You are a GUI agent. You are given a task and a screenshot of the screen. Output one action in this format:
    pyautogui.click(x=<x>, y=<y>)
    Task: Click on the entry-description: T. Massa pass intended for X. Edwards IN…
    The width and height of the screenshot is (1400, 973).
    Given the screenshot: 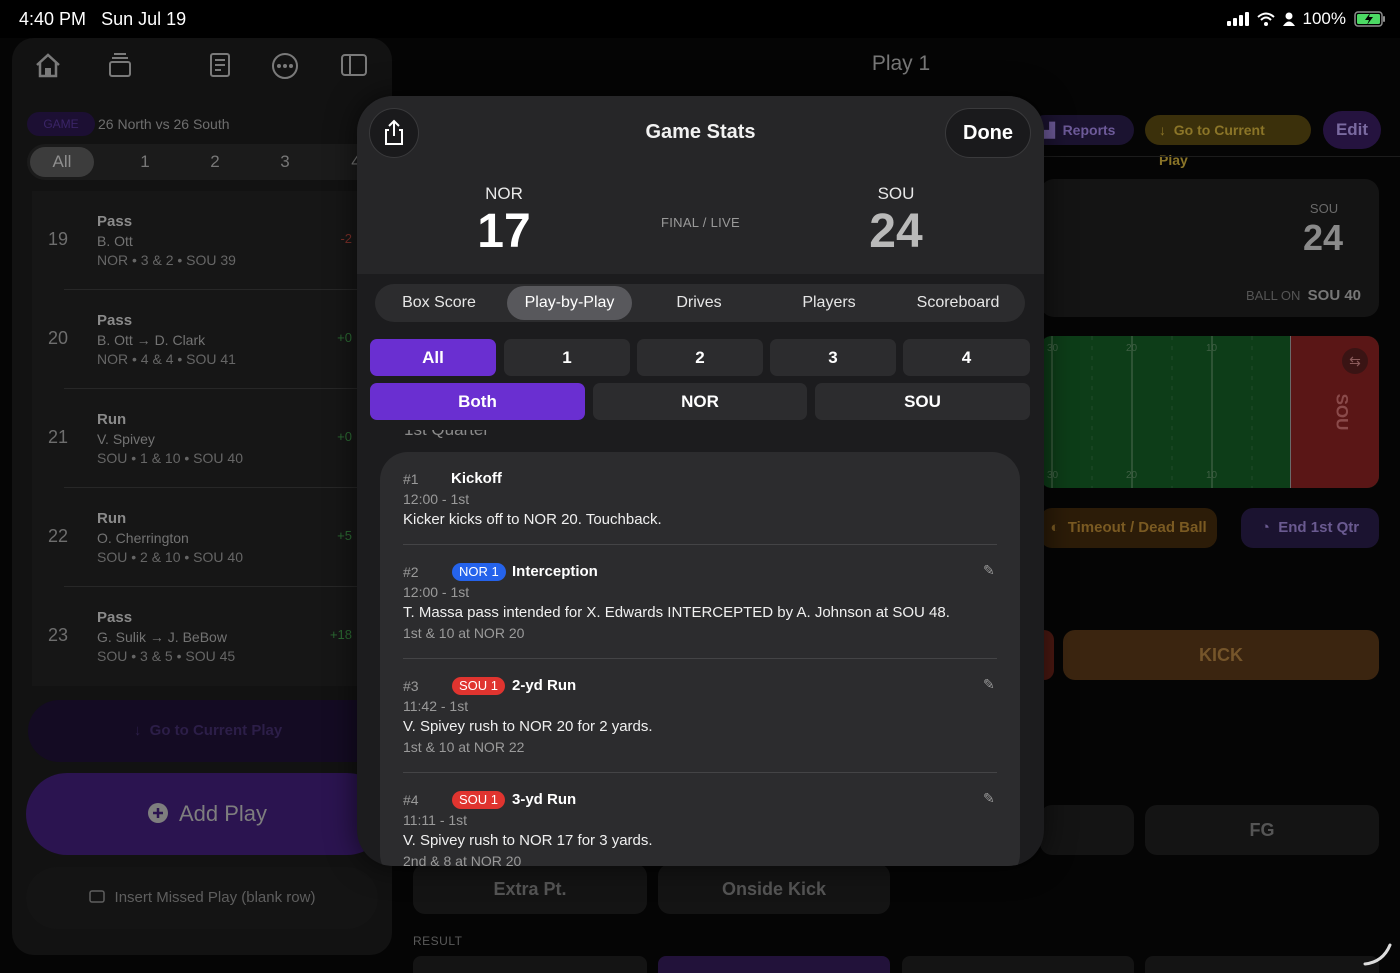 What is the action you would take?
    pyautogui.click(x=676, y=612)
    